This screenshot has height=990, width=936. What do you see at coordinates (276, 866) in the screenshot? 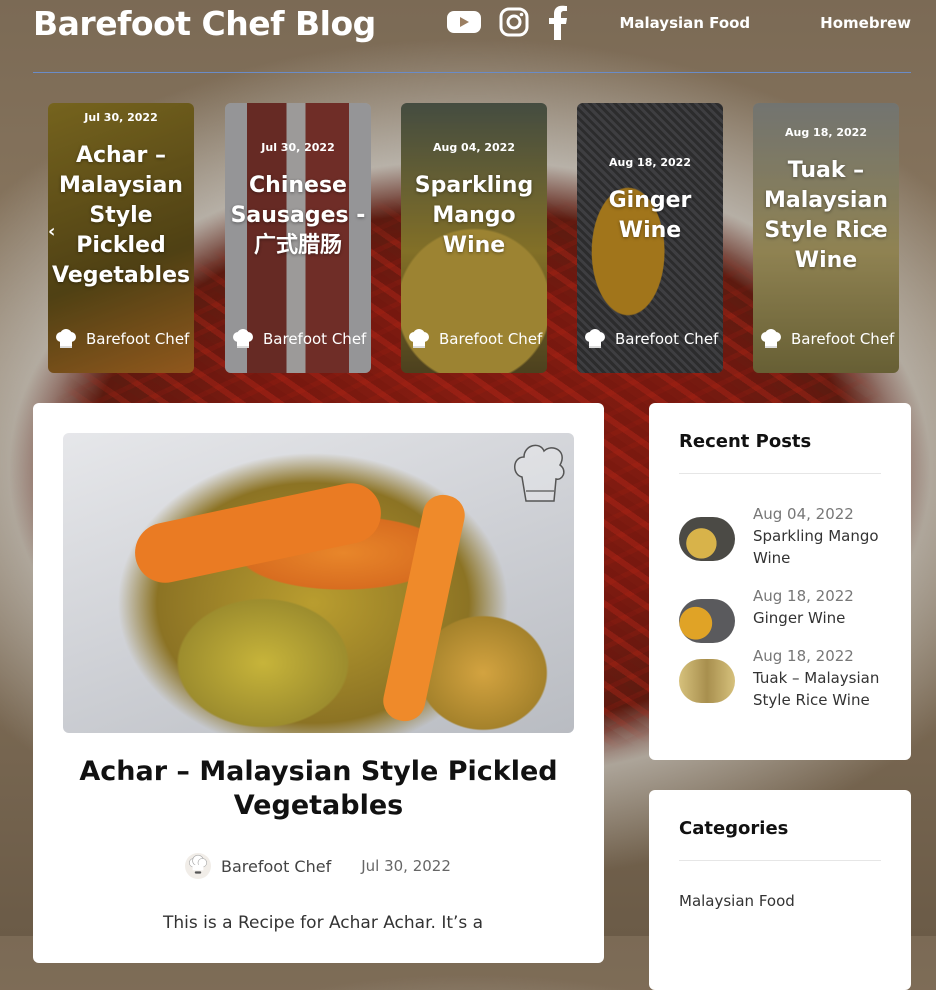
I see `post-author: Barefoot Chef` at bounding box center [276, 866].